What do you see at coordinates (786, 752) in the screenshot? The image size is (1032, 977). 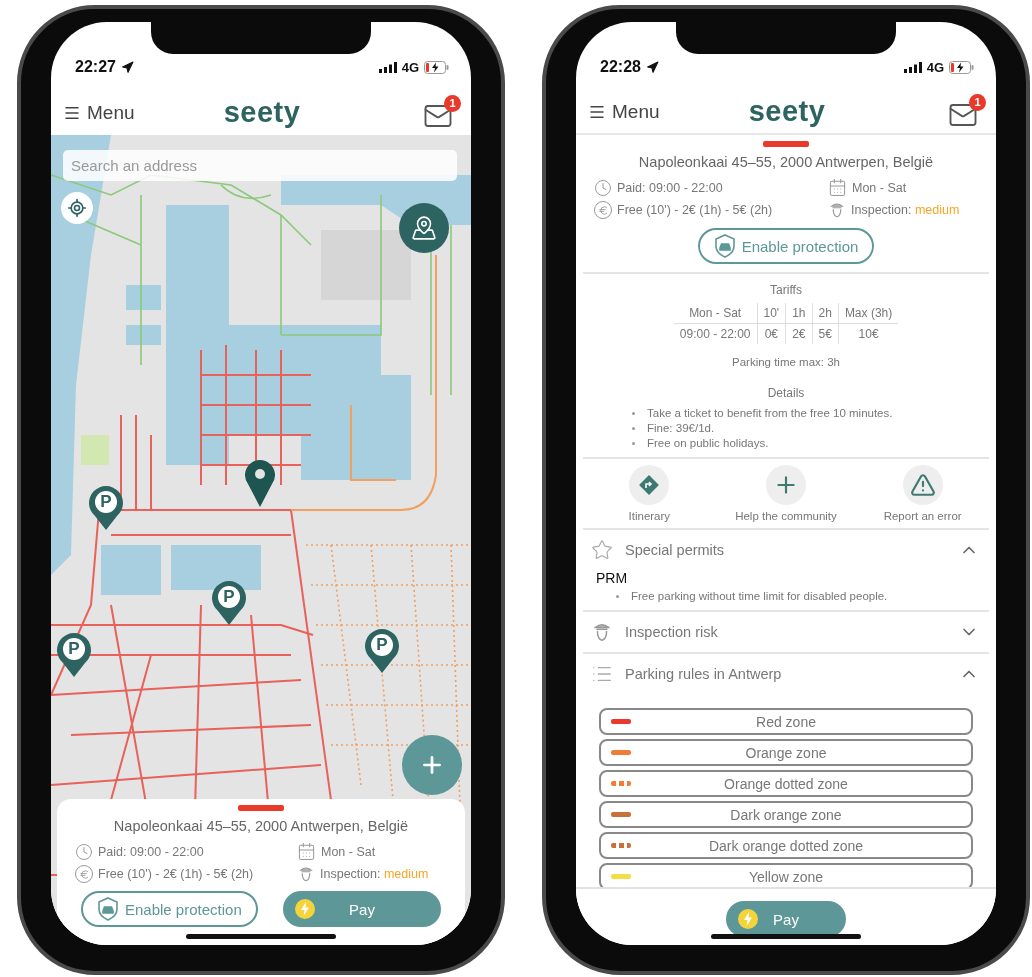 I see `zone-item: Orange zone` at bounding box center [786, 752].